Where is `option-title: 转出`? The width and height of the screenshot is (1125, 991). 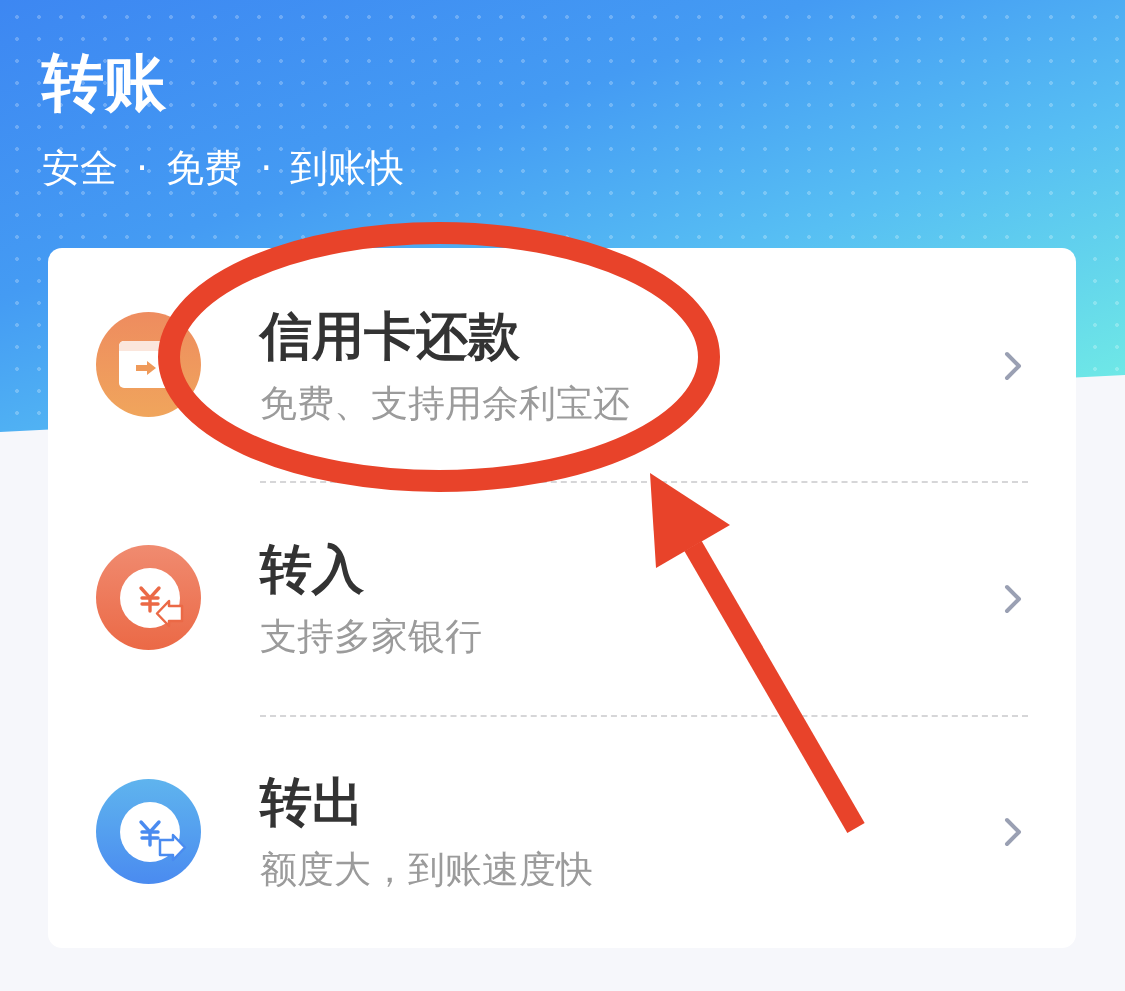 option-title: 转出 is located at coordinates (312, 802).